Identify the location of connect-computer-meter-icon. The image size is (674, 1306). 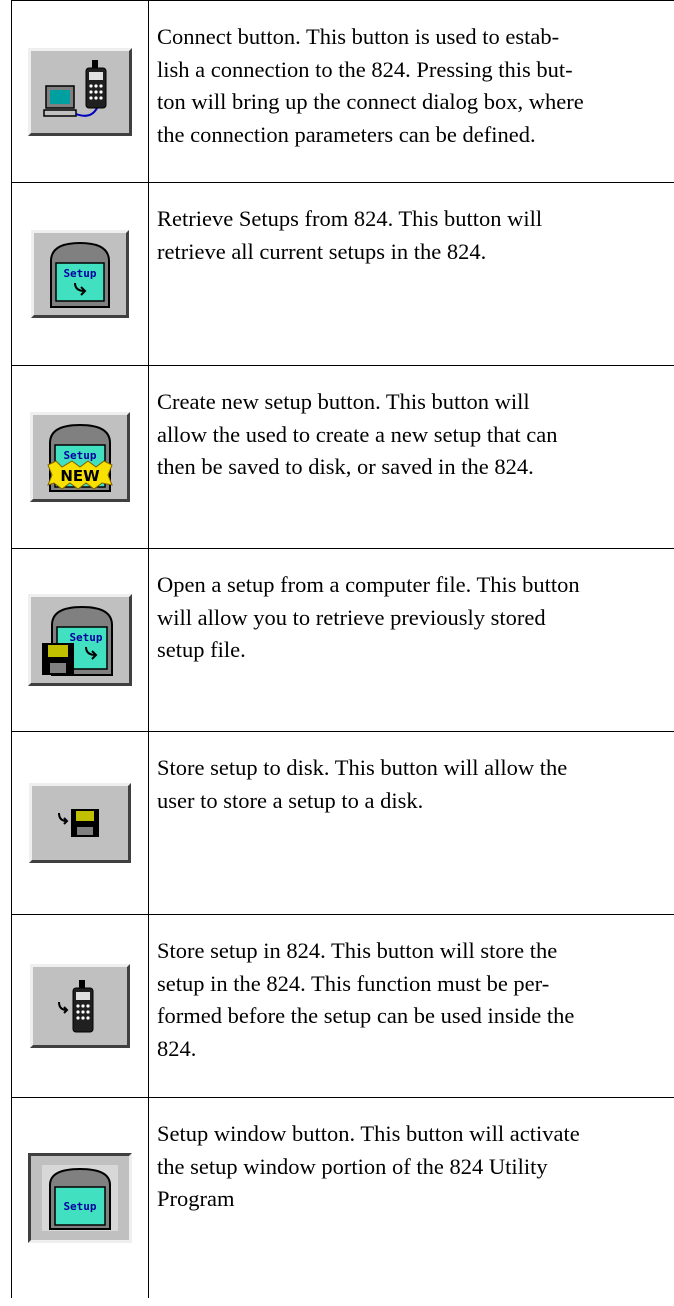
(75, 88).